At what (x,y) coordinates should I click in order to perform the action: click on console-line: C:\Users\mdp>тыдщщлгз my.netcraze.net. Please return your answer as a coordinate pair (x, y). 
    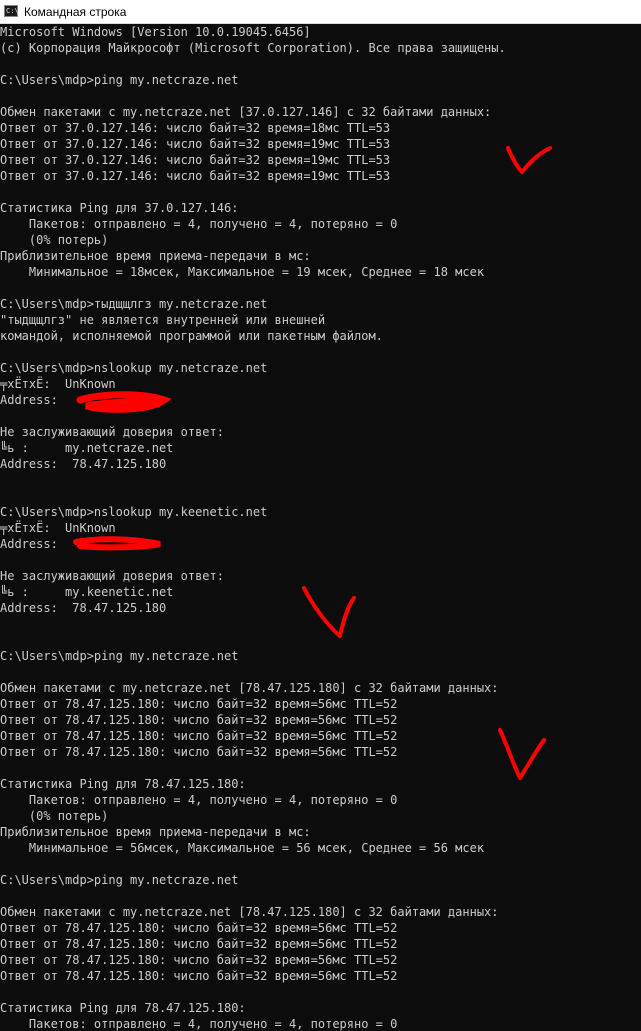
    Looking at the image, I should click on (134, 304).